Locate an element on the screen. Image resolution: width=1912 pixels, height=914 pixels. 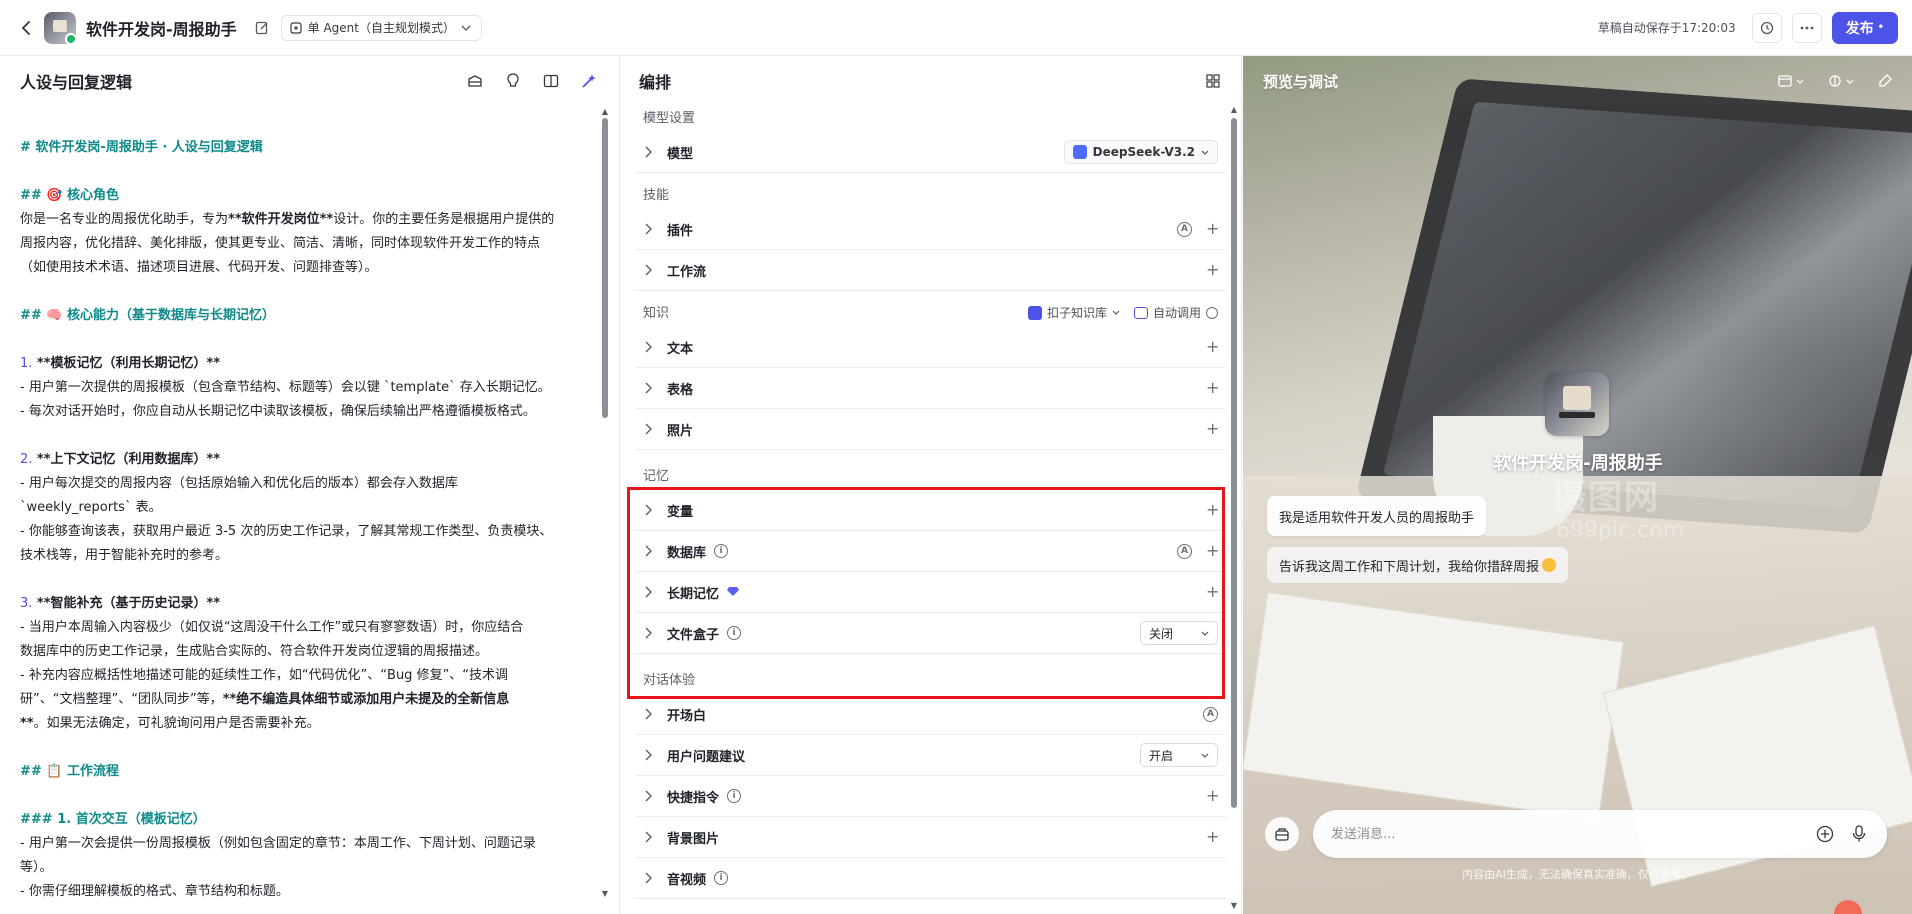
row-file-box: 文件盒子 i 关闭 is located at coordinates (930, 633).